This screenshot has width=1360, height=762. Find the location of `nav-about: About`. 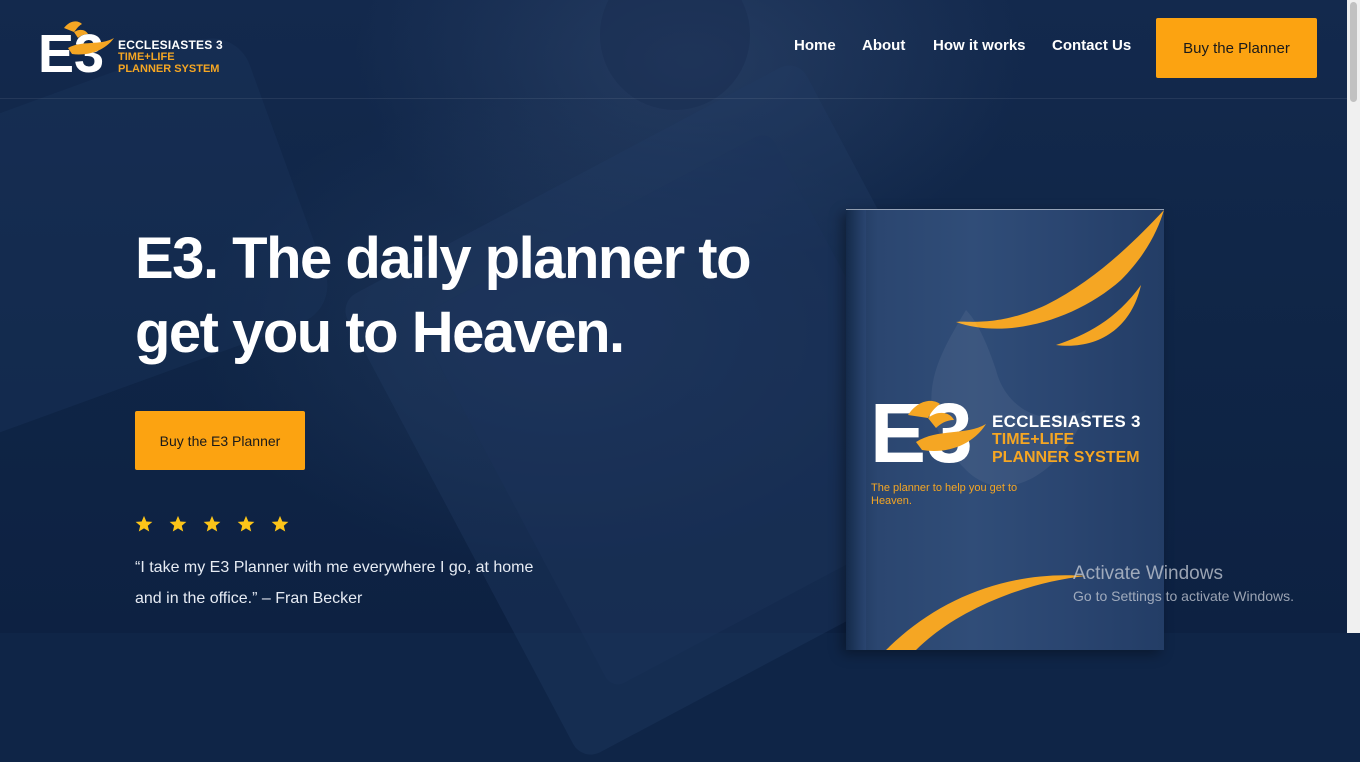

nav-about: About is located at coordinates (883, 45).